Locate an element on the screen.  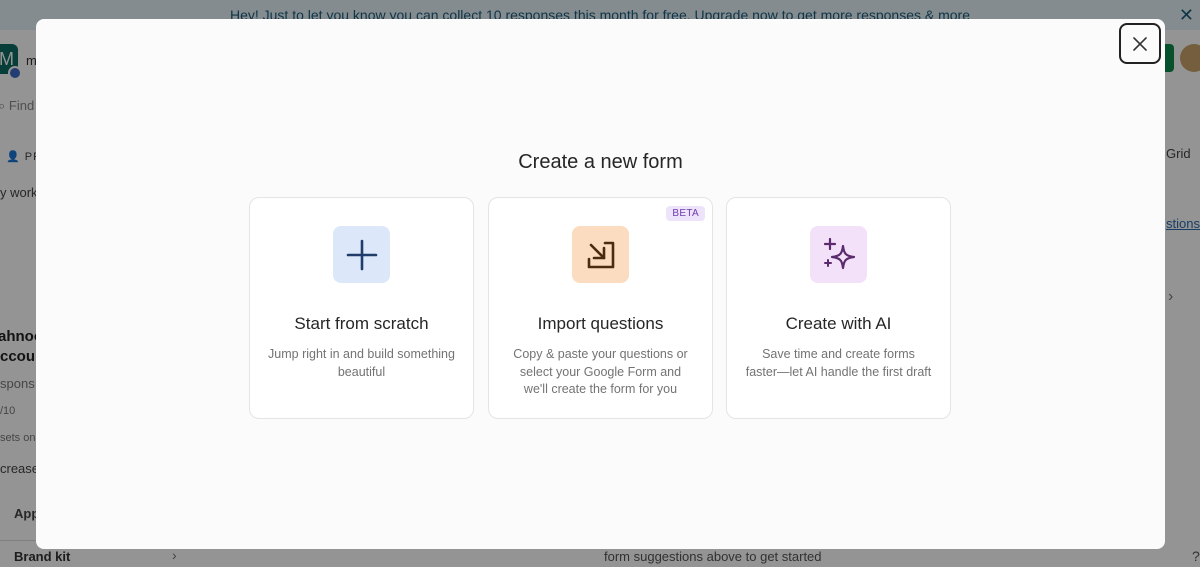
import-arrow-icon is located at coordinates (600, 254).